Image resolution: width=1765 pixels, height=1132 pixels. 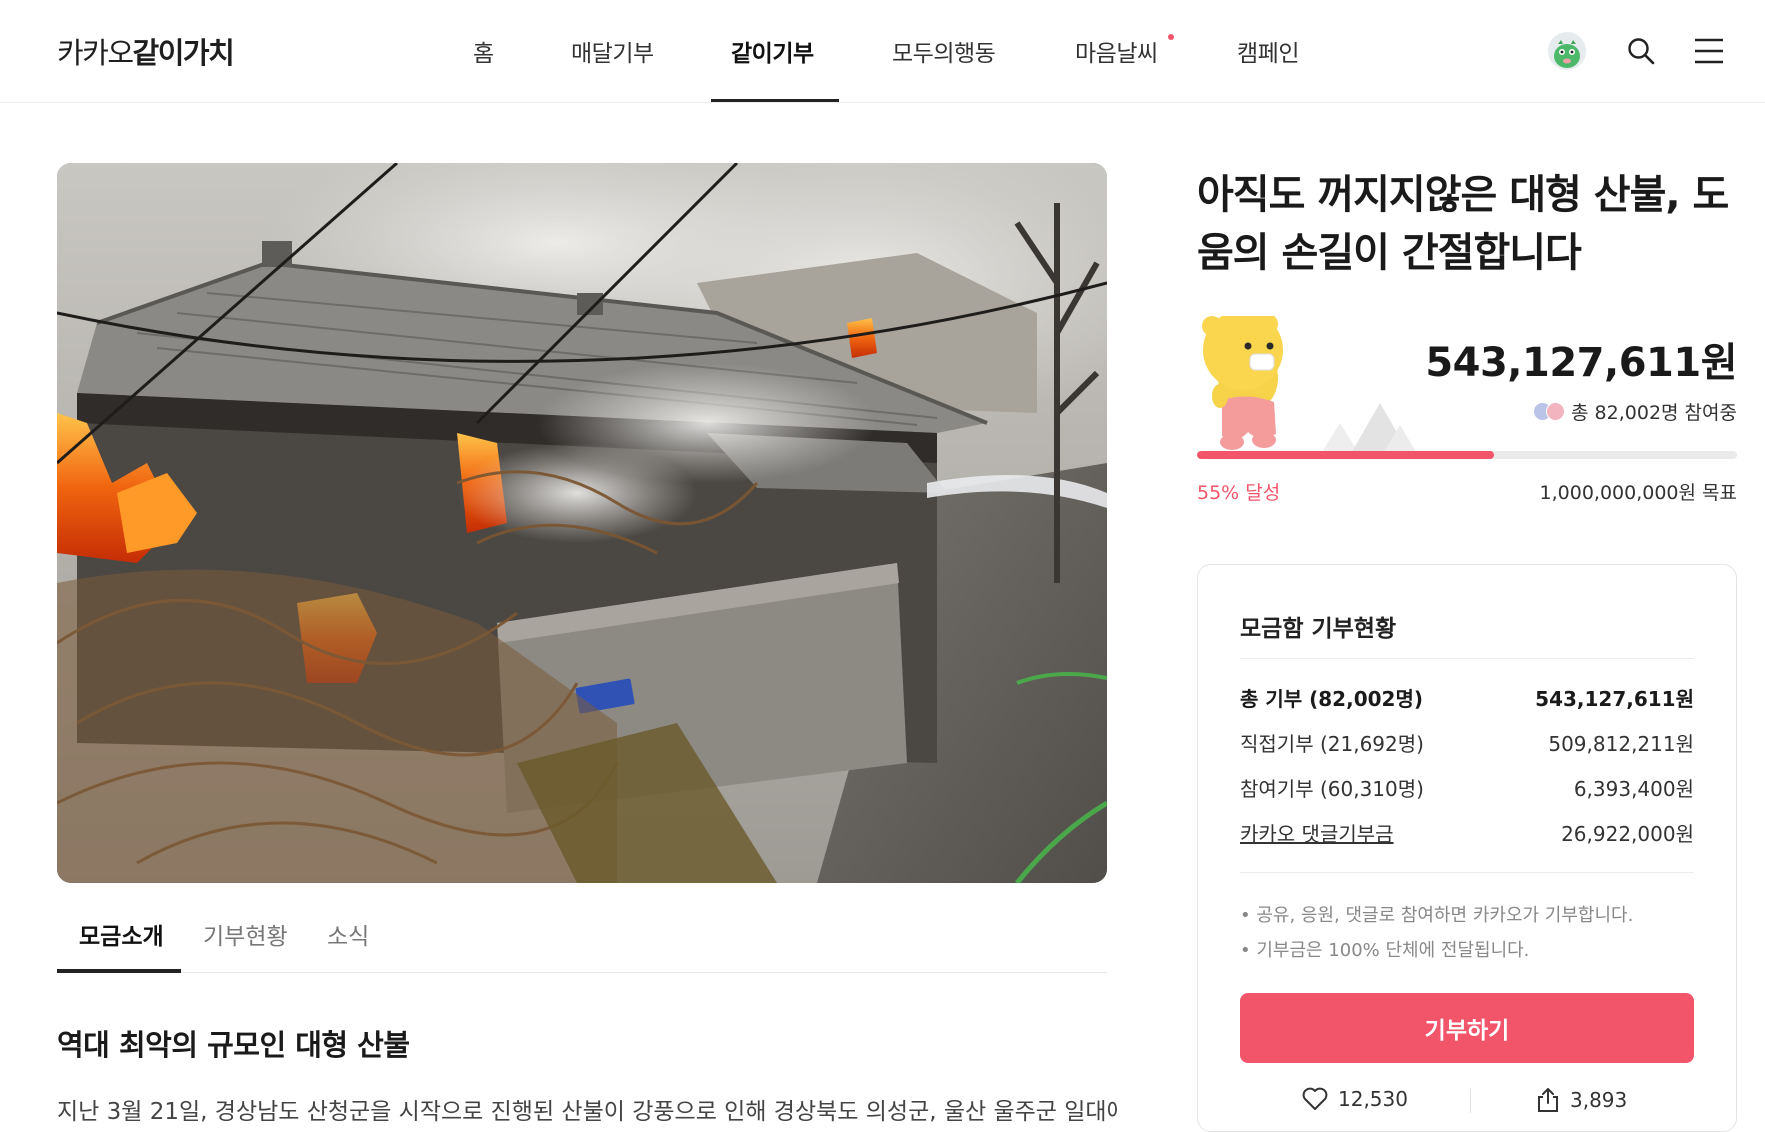 What do you see at coordinates (1467, 787) in the screenshot?
I see `donation-row-participation: 참여기부 (60,310명) 6,393,400원` at bounding box center [1467, 787].